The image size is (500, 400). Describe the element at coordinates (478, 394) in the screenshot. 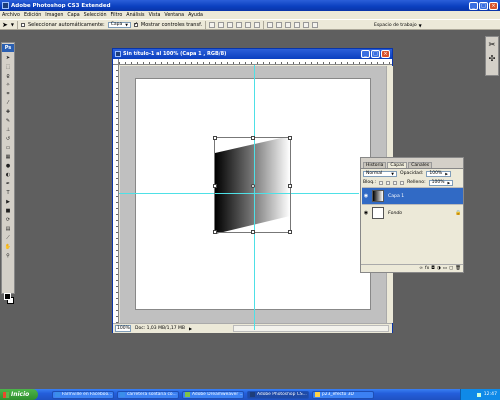

I see `tray-icon` at that location.